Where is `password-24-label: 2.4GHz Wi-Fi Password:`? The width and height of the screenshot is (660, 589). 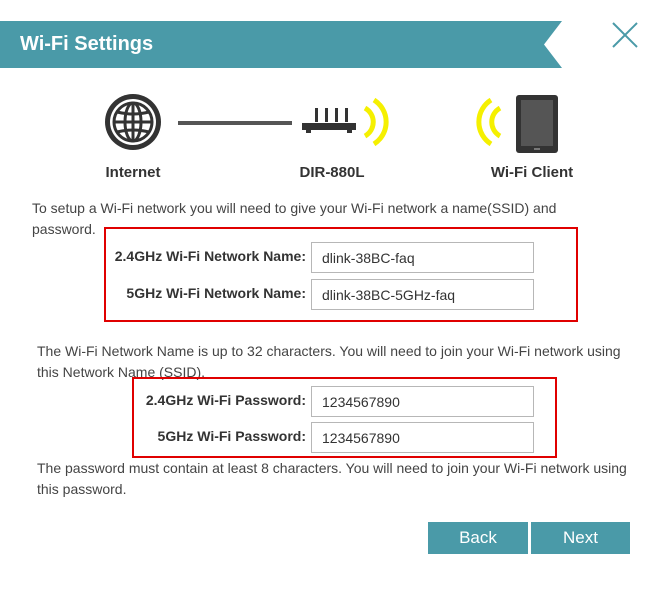 password-24-label: 2.4GHz Wi-Fi Password: is located at coordinates (225, 400).